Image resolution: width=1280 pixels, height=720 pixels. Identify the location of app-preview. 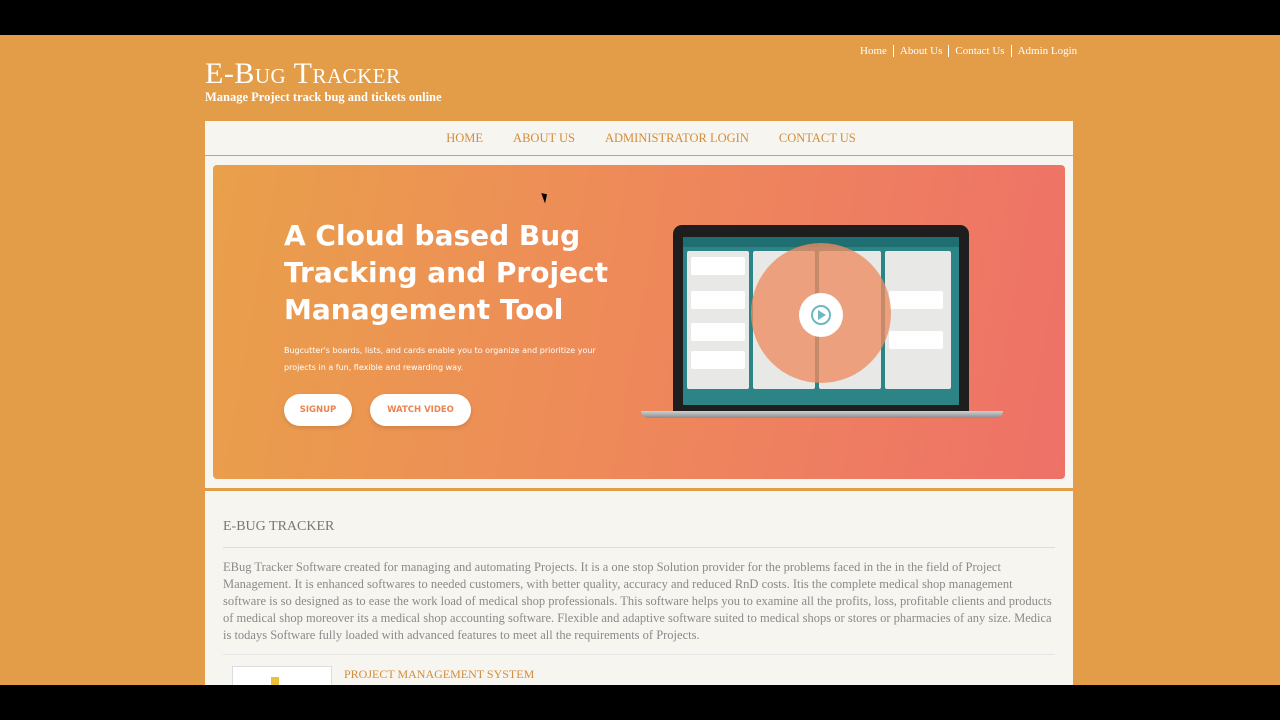
(821, 321).